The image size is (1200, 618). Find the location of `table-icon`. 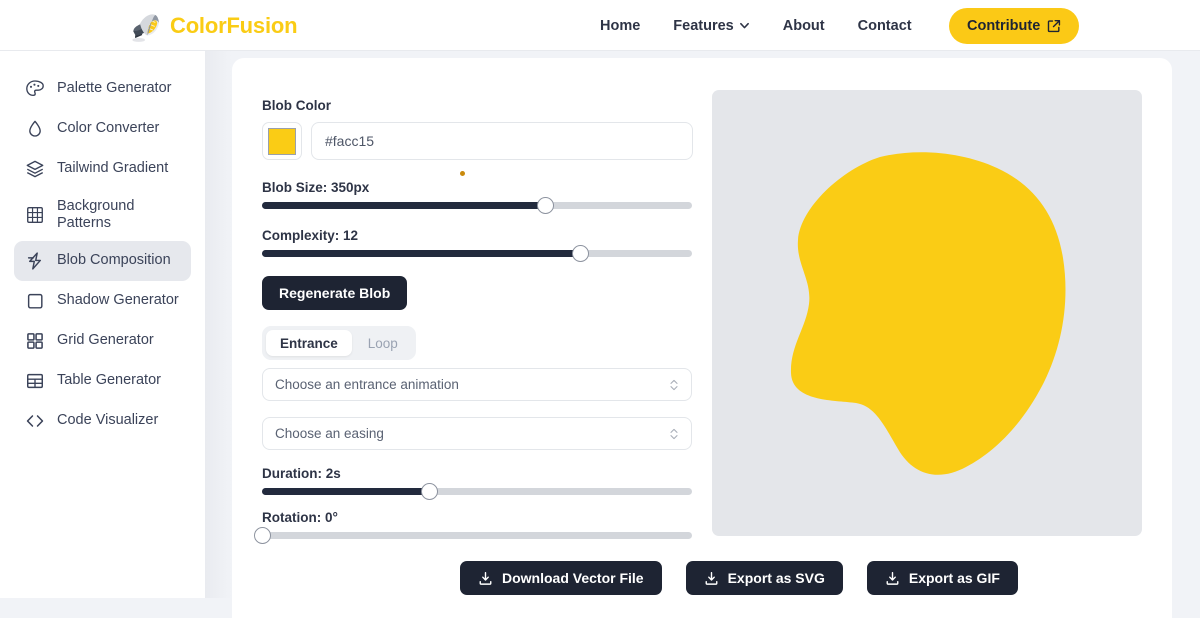

table-icon is located at coordinates (34, 381).